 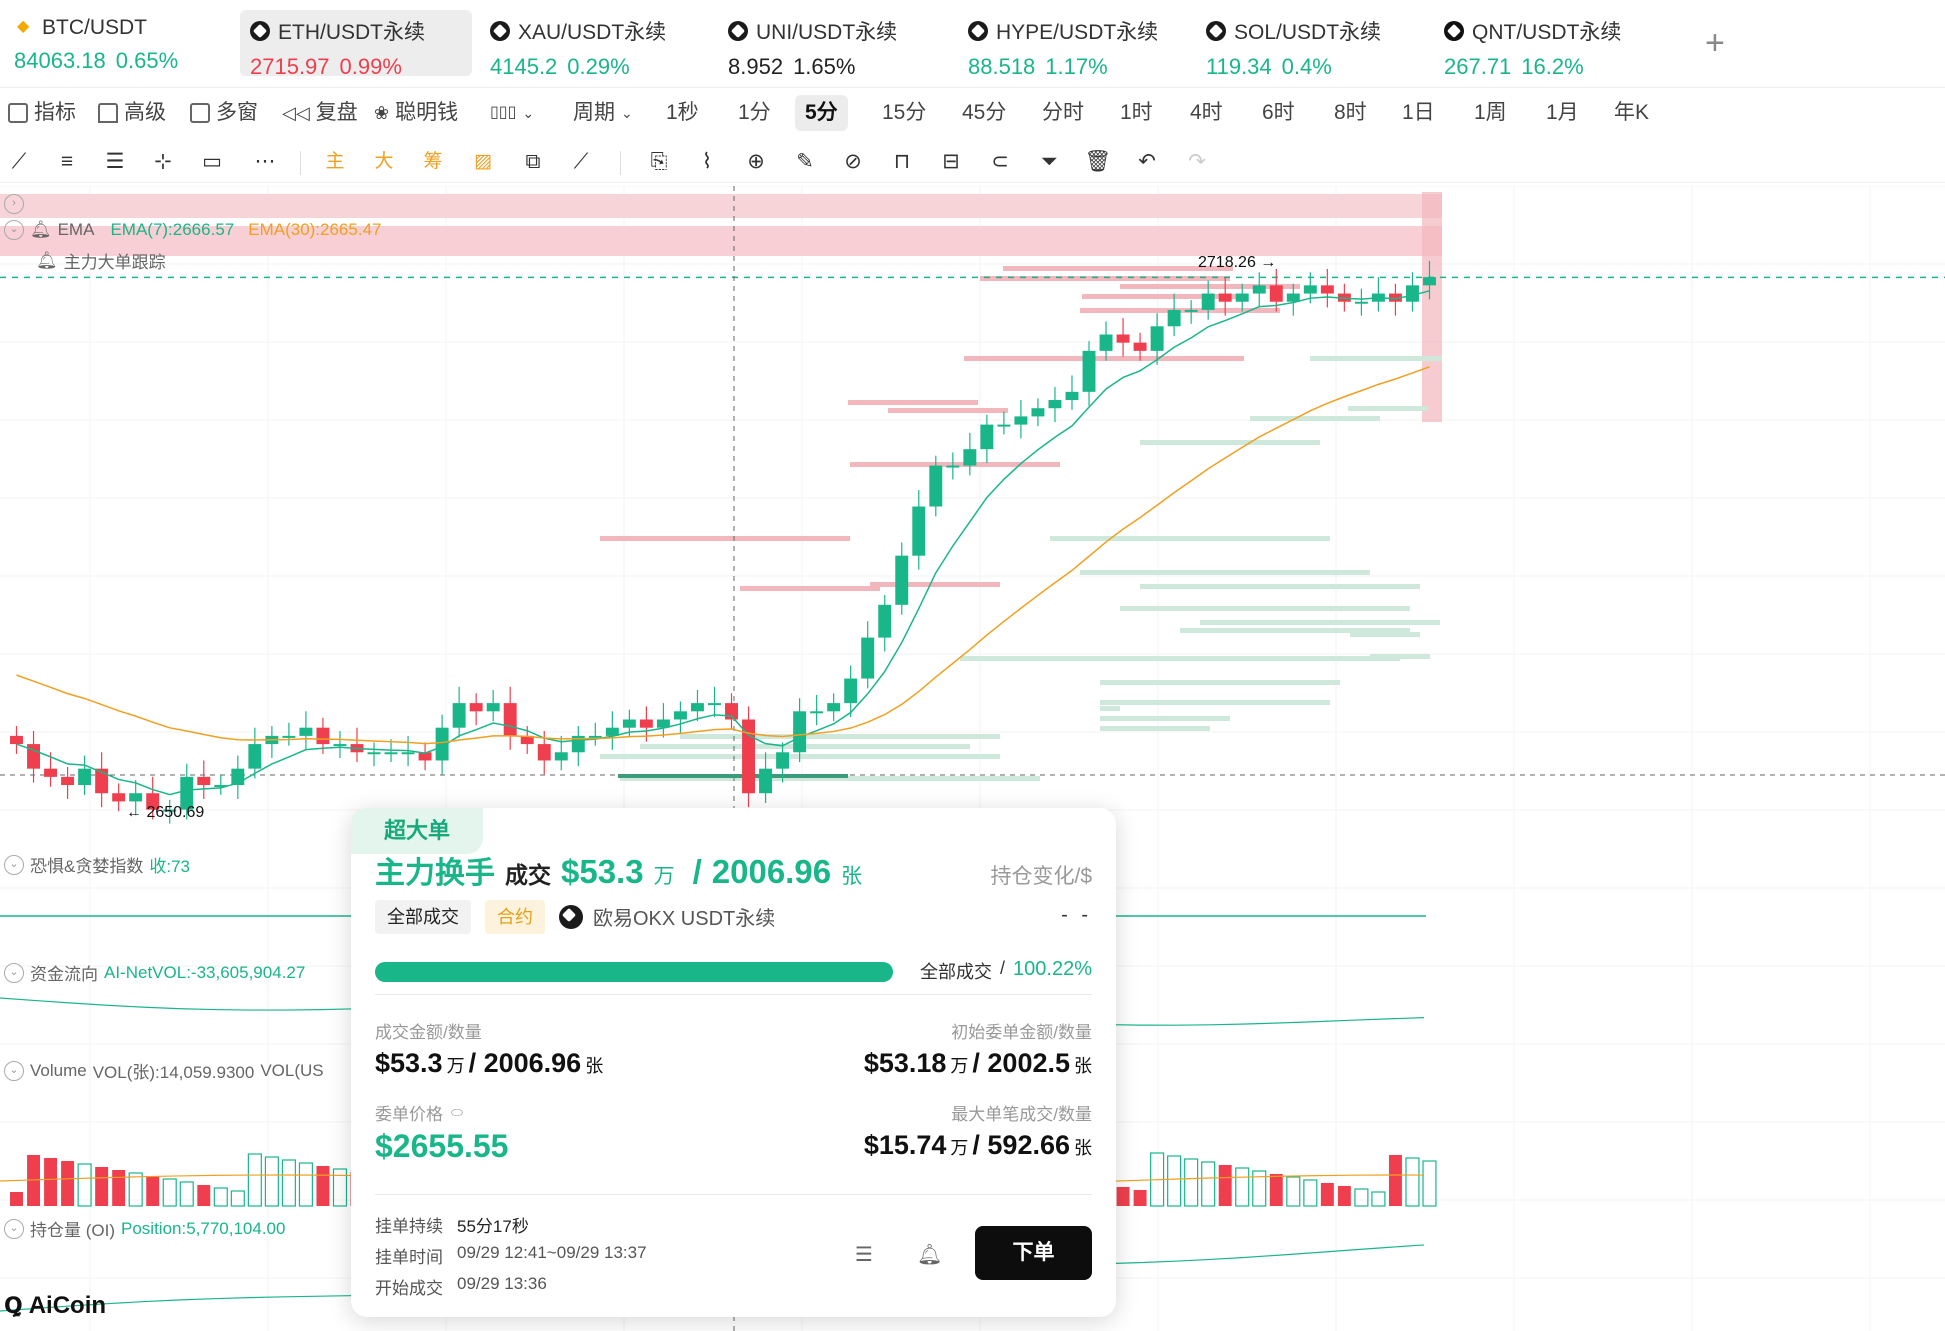 What do you see at coordinates (14, 204) in the screenshot?
I see `collapse-all-toggle: ›` at bounding box center [14, 204].